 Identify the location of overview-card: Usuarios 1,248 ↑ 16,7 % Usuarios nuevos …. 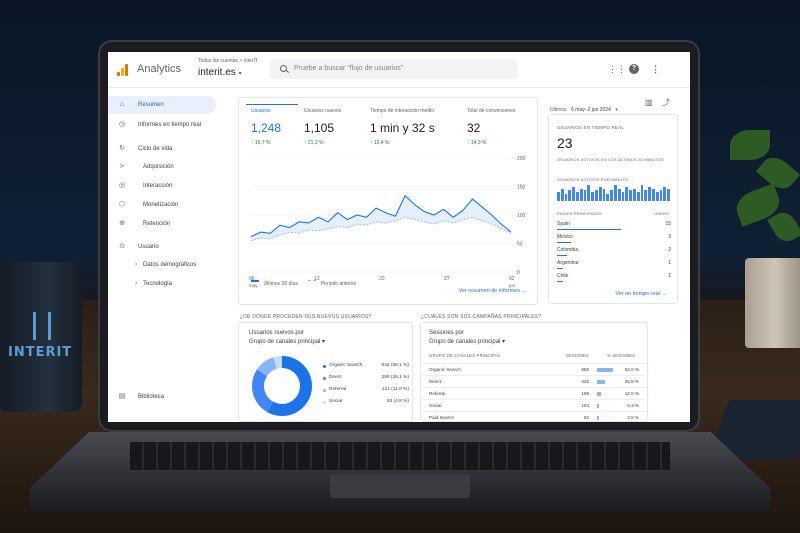
(388, 201).